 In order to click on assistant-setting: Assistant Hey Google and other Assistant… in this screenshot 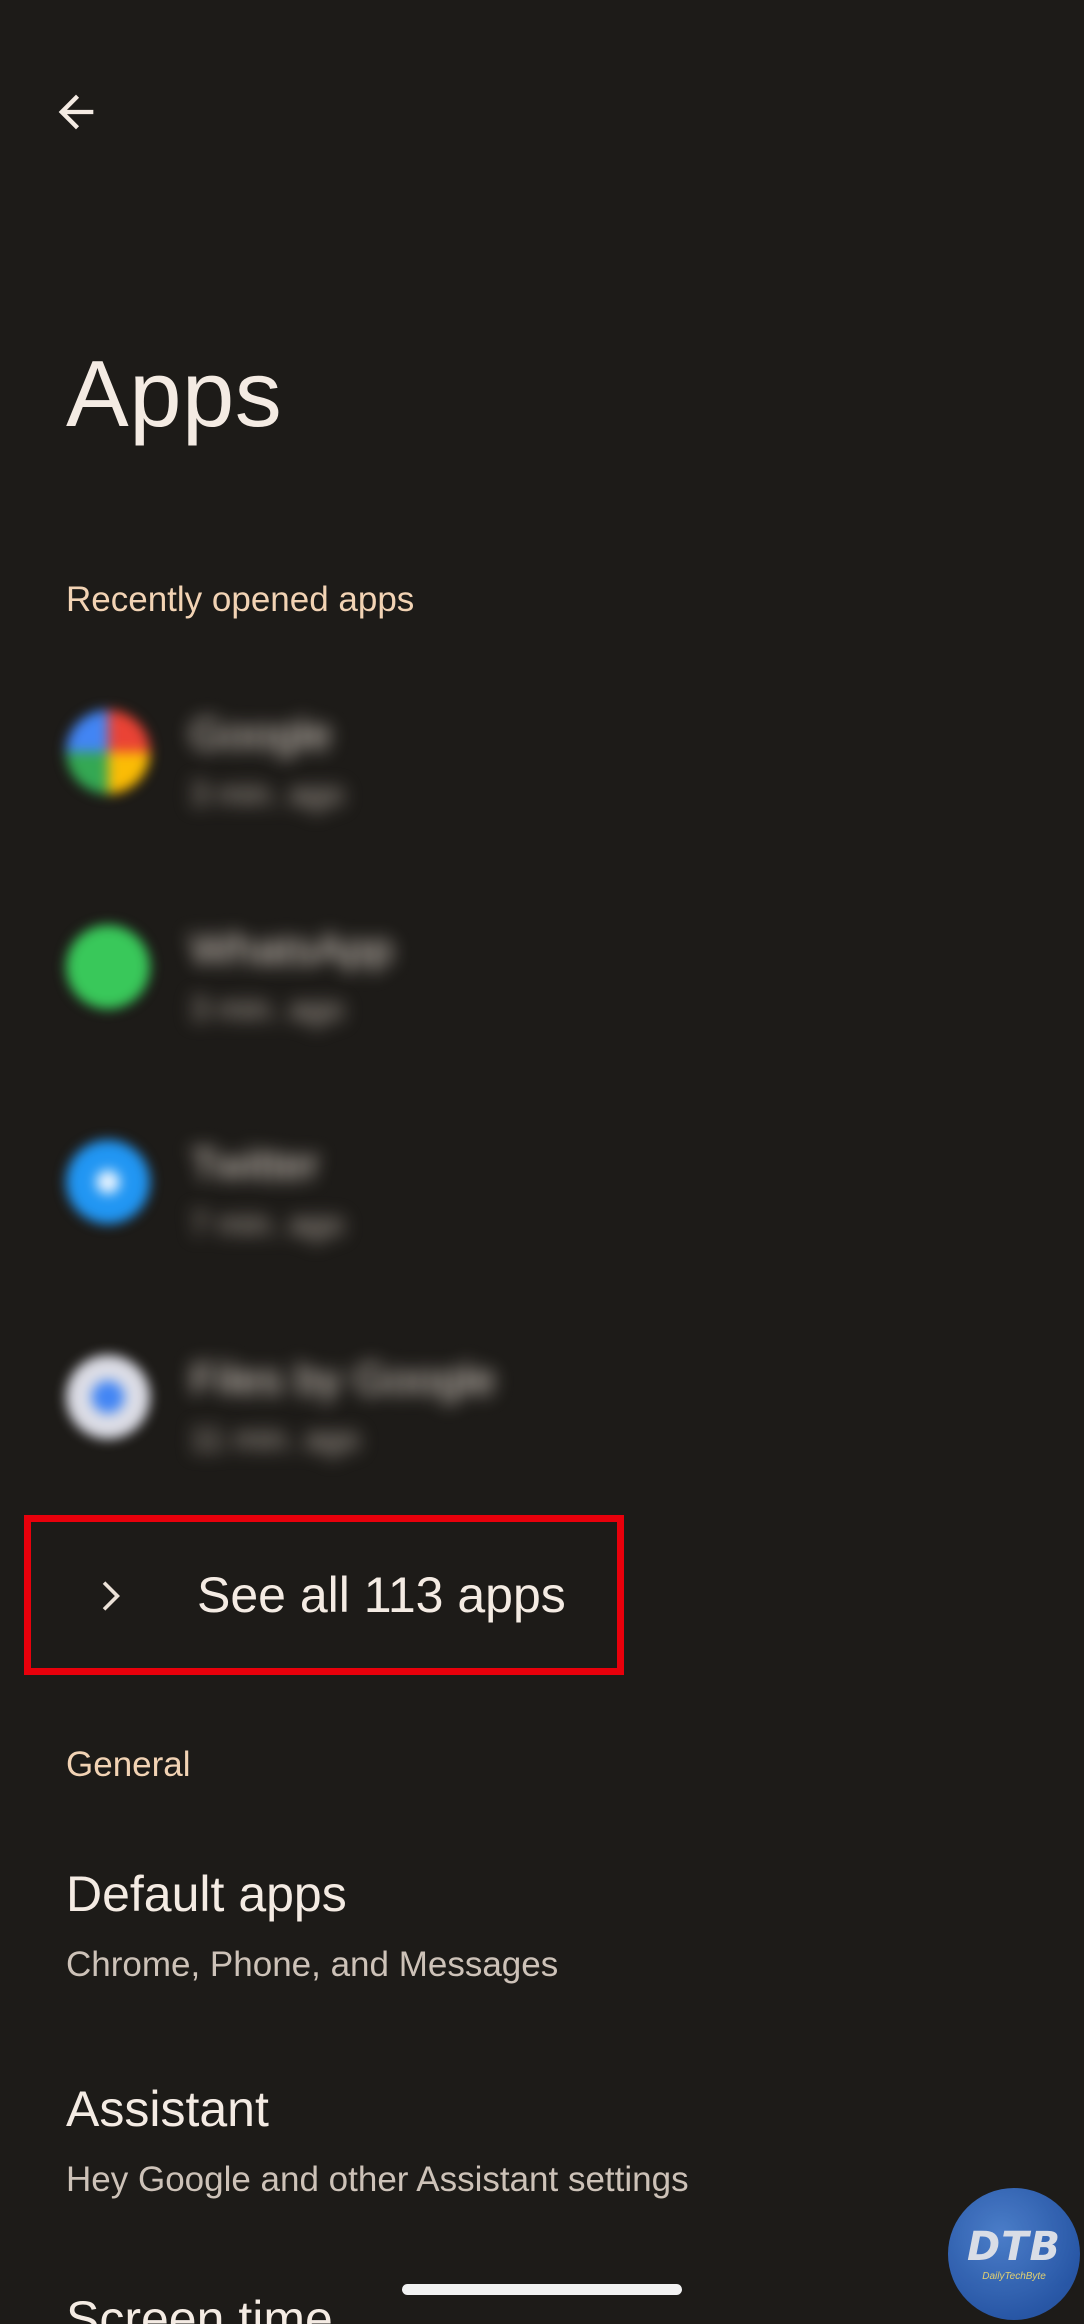, I will do `click(546, 2140)`.